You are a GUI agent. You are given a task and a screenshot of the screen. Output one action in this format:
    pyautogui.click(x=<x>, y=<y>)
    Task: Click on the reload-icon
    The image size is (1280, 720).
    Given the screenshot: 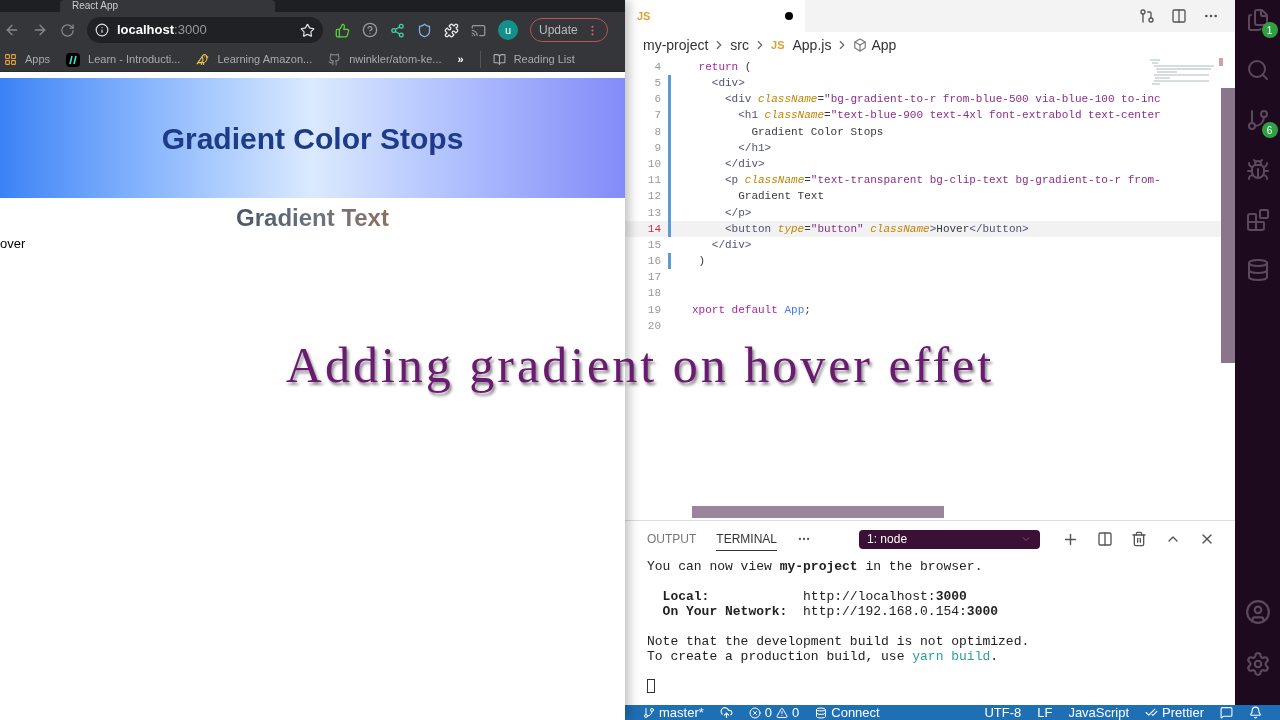 What is the action you would take?
    pyautogui.click(x=67, y=30)
    